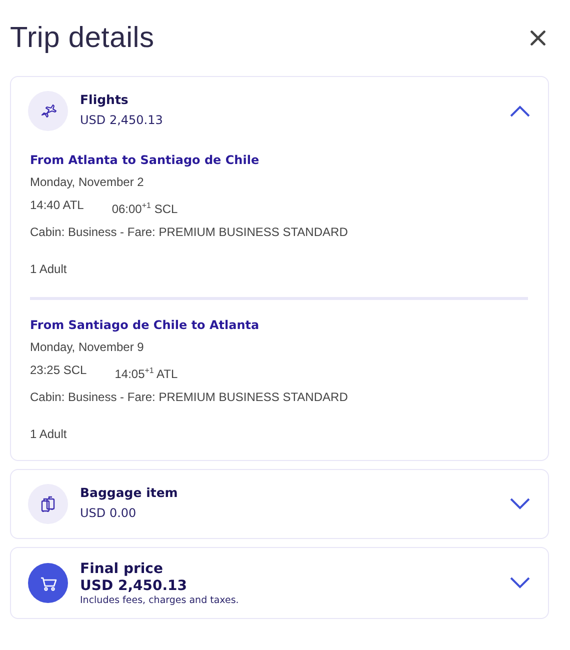 Image resolution: width=570 pixels, height=650 pixels. What do you see at coordinates (48, 504) in the screenshot?
I see `luggage-icon` at bounding box center [48, 504].